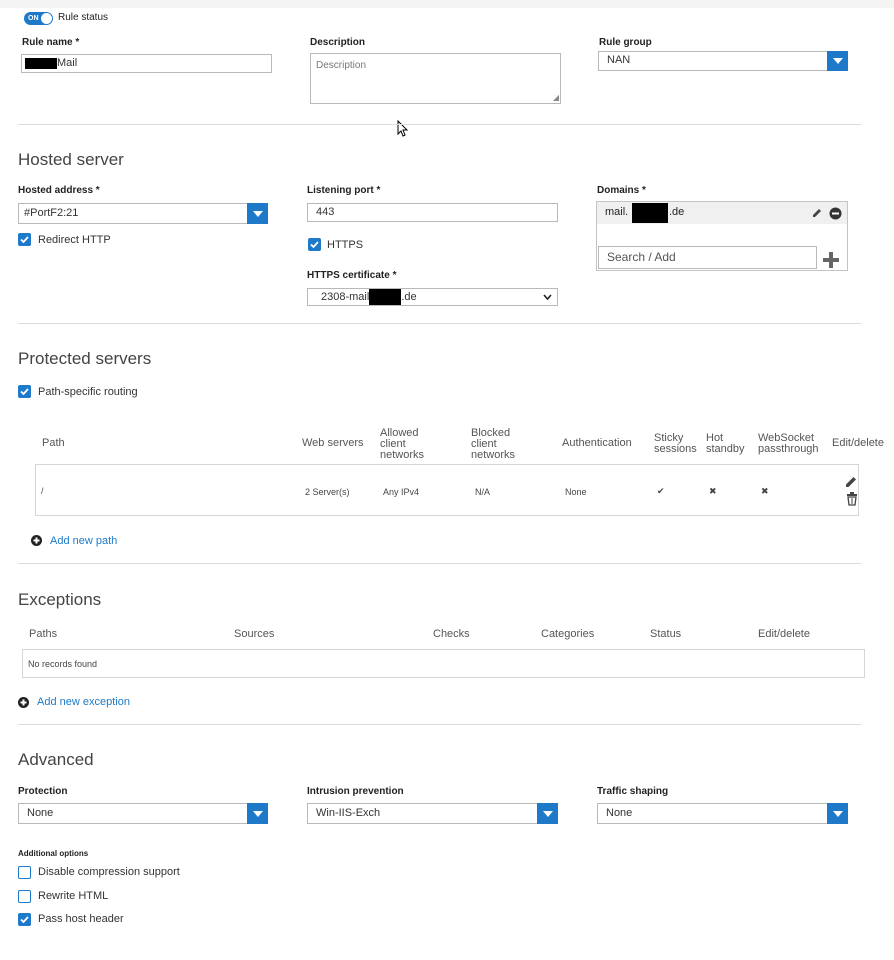 The image size is (894, 960). I want to click on domains-box: mail. .de Search / Add, so click(722, 236).